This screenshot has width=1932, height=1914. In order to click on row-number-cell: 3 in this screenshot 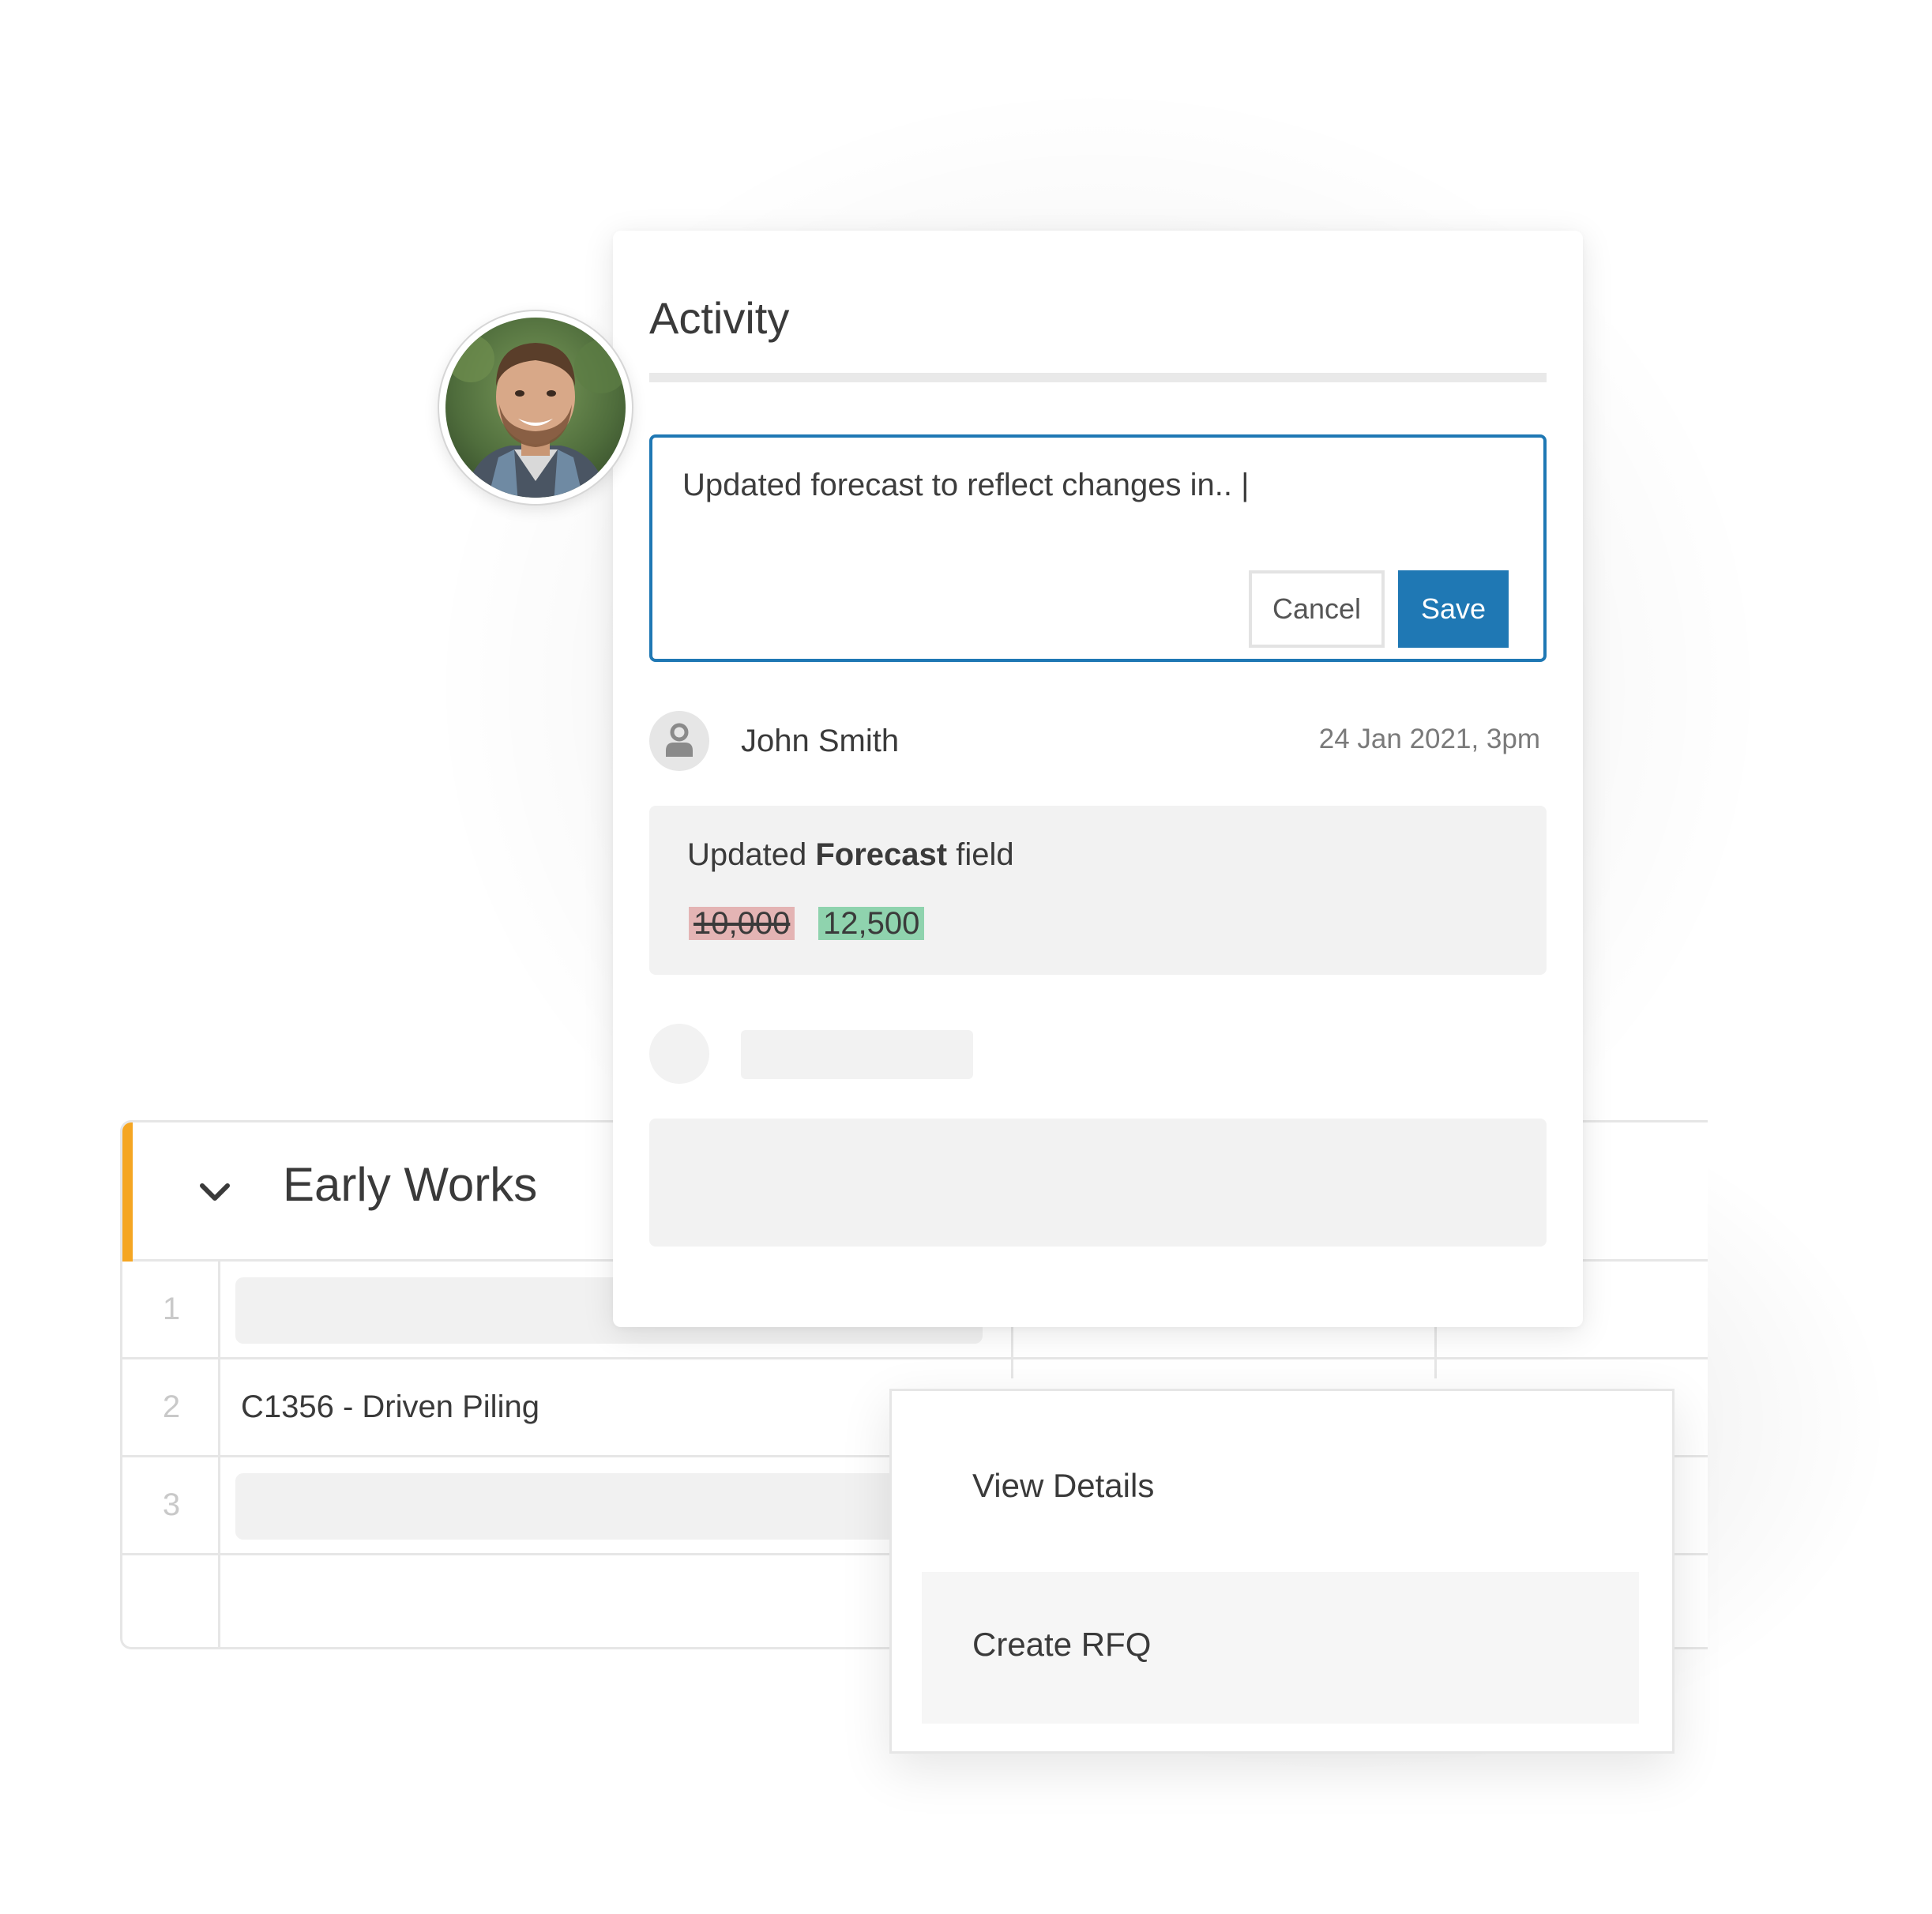, I will do `click(171, 1505)`.